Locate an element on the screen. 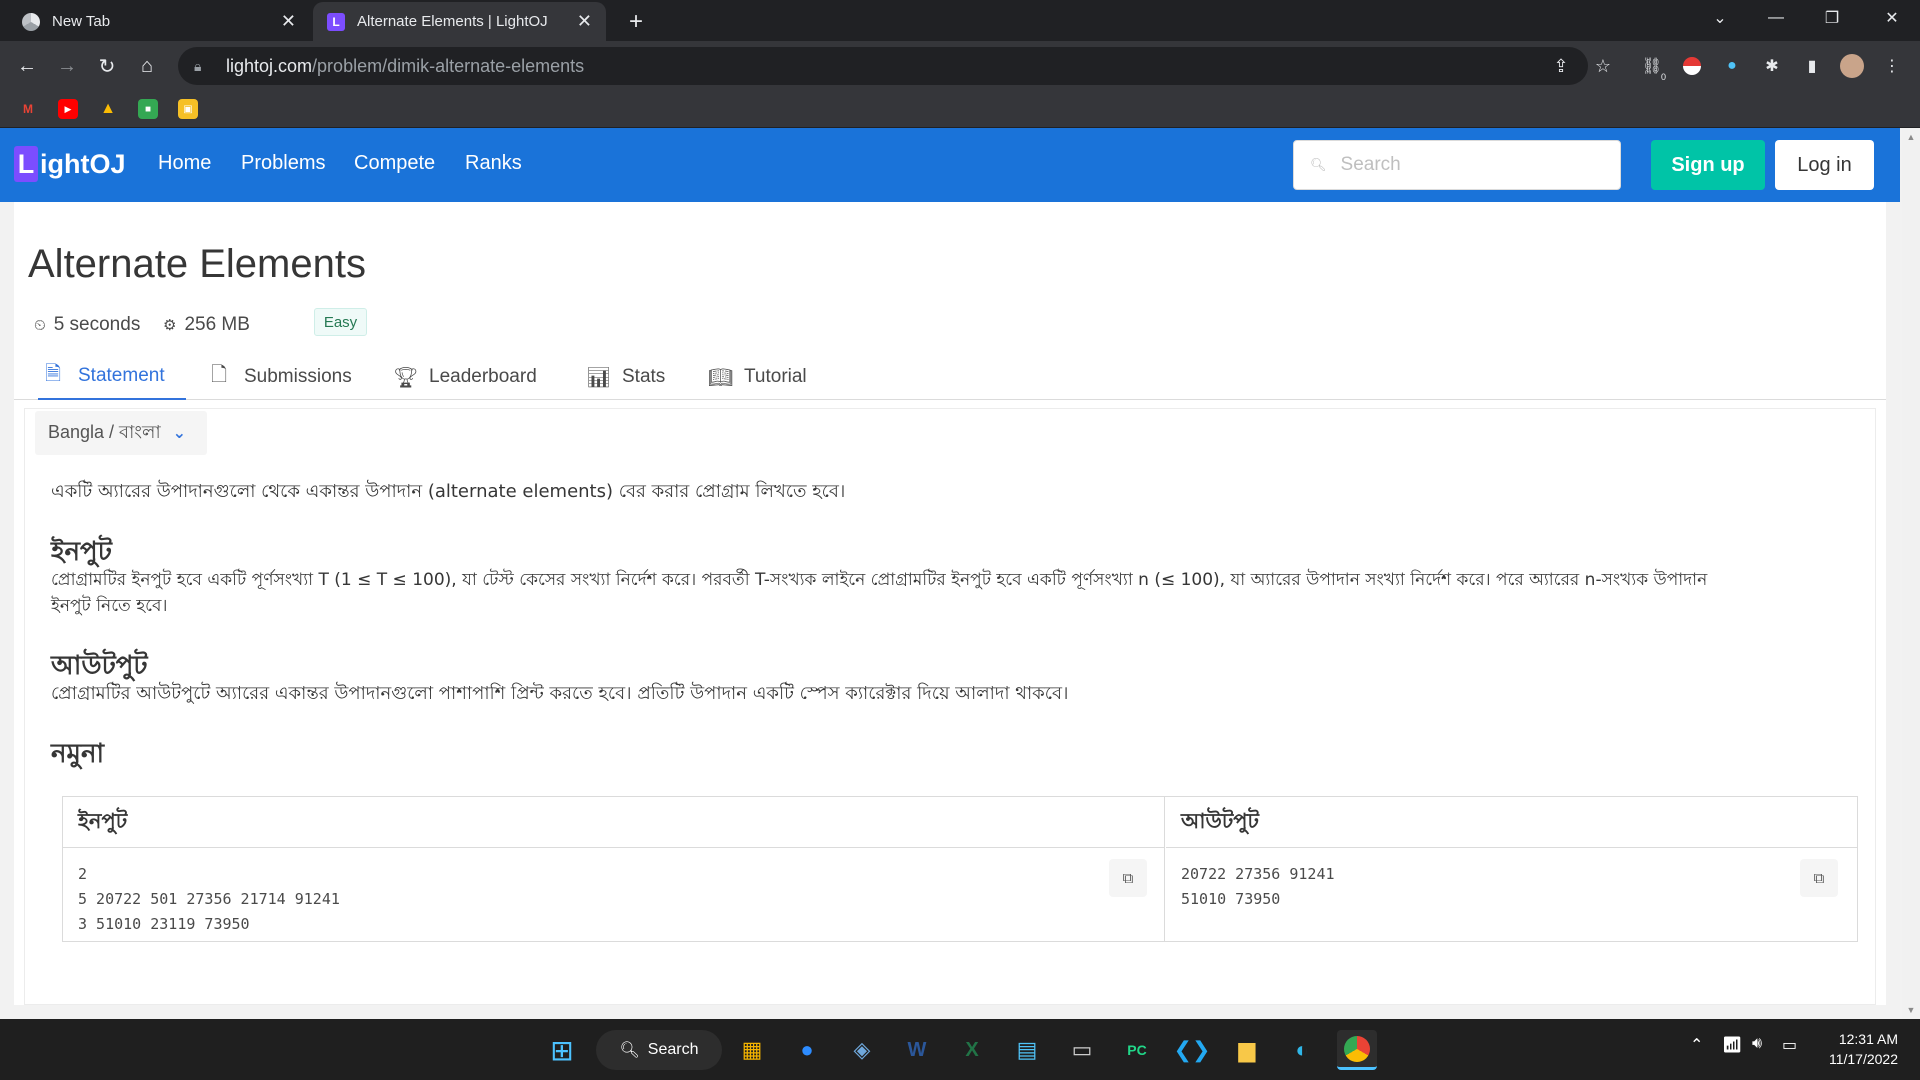 This screenshot has height=1080, width=1920. sample-output-column: আউটপুট 20722 27356 91241 51010 73950 ⧉ is located at coordinates (1511, 869).